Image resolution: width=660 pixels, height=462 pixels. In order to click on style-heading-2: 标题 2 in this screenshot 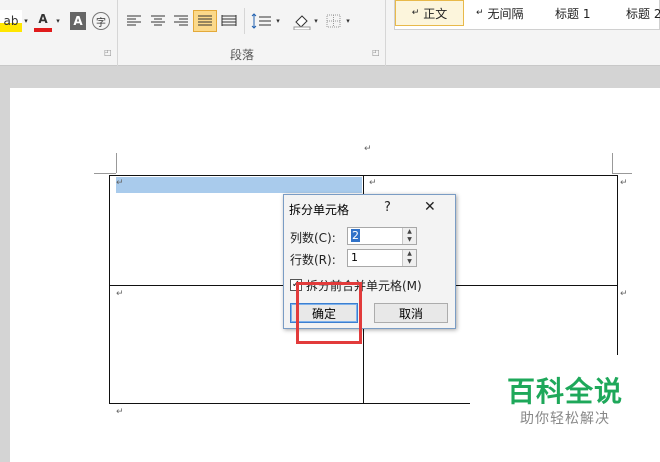, I will do `click(643, 13)`.